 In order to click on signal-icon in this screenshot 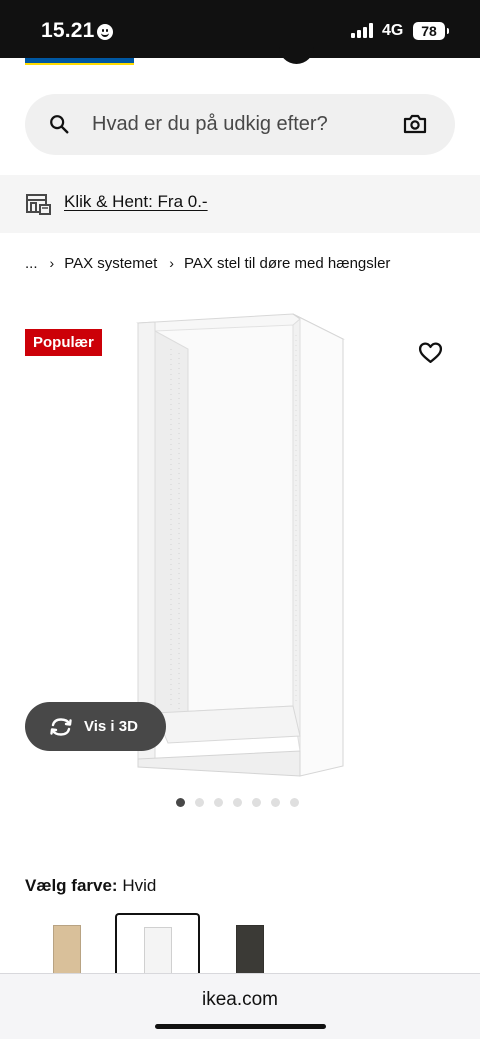, I will do `click(363, 30)`.